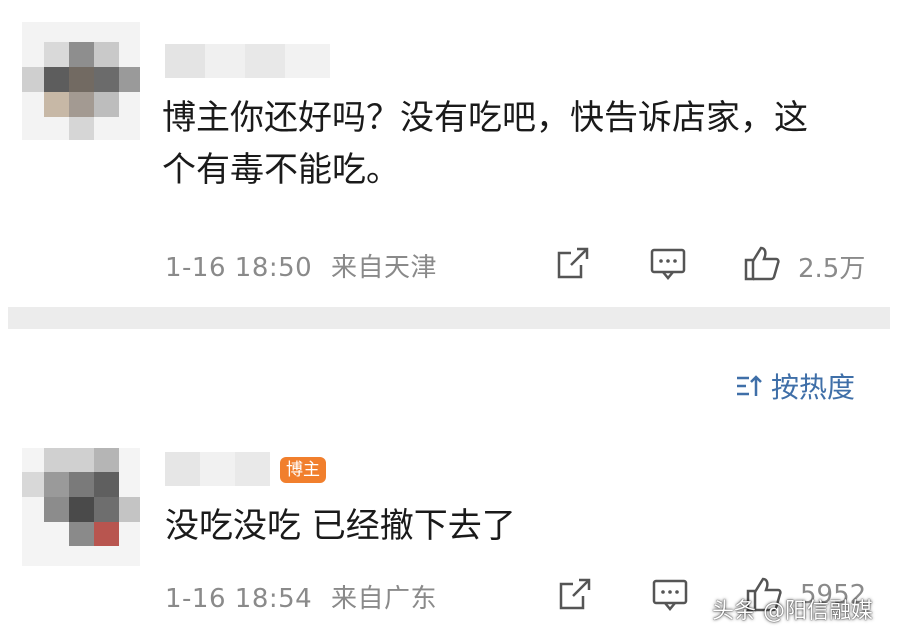 This screenshot has height=632, width=898. Describe the element at coordinates (383, 268) in the screenshot. I see `comment-location: 来自天津` at that location.